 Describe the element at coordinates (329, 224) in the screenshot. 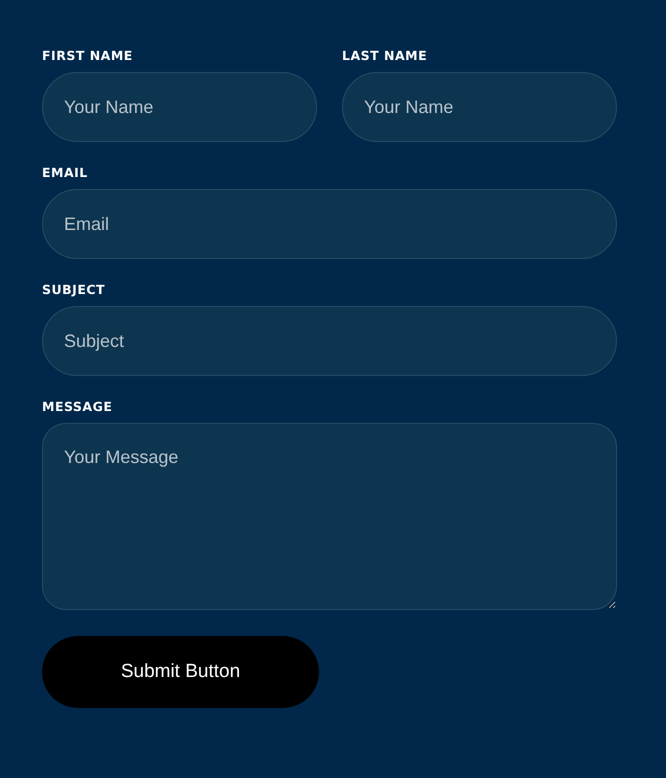

I see `input-field: Email` at that location.